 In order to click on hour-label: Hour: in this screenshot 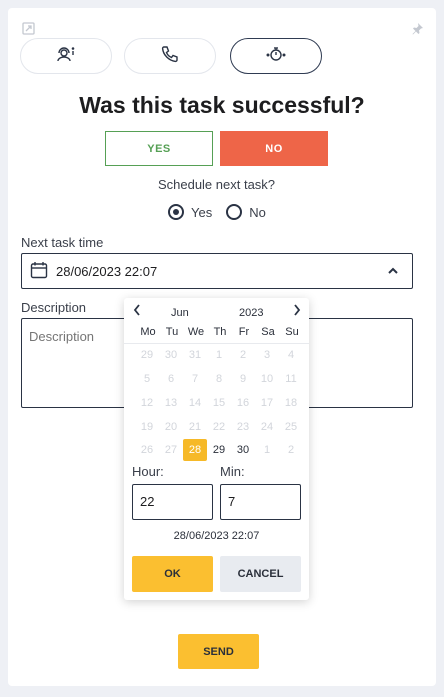, I will do `click(148, 471)`.